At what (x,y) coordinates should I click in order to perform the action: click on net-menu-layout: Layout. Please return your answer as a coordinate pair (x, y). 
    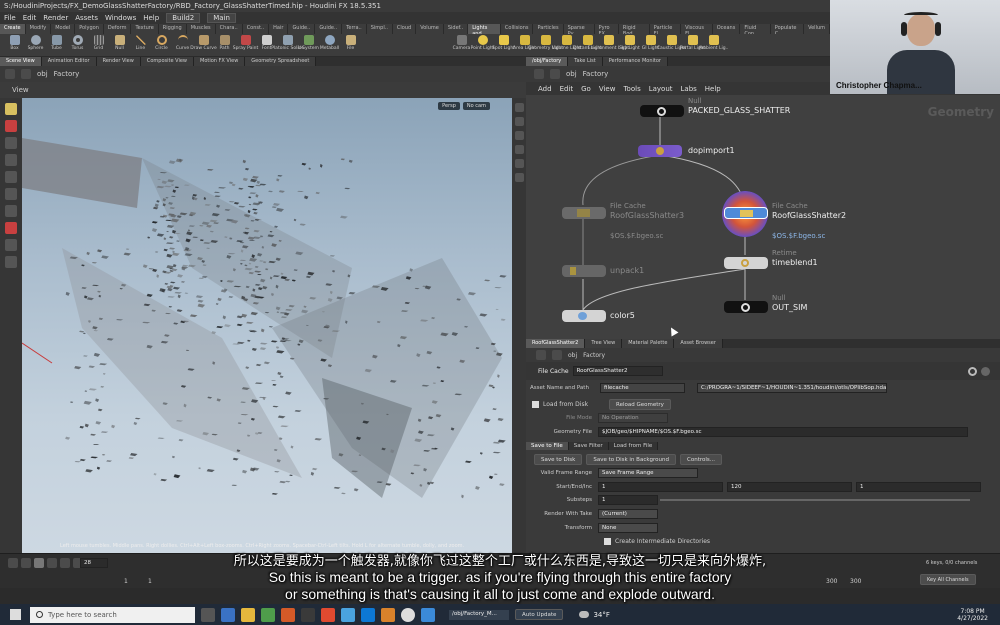
    Looking at the image, I should click on (661, 89).